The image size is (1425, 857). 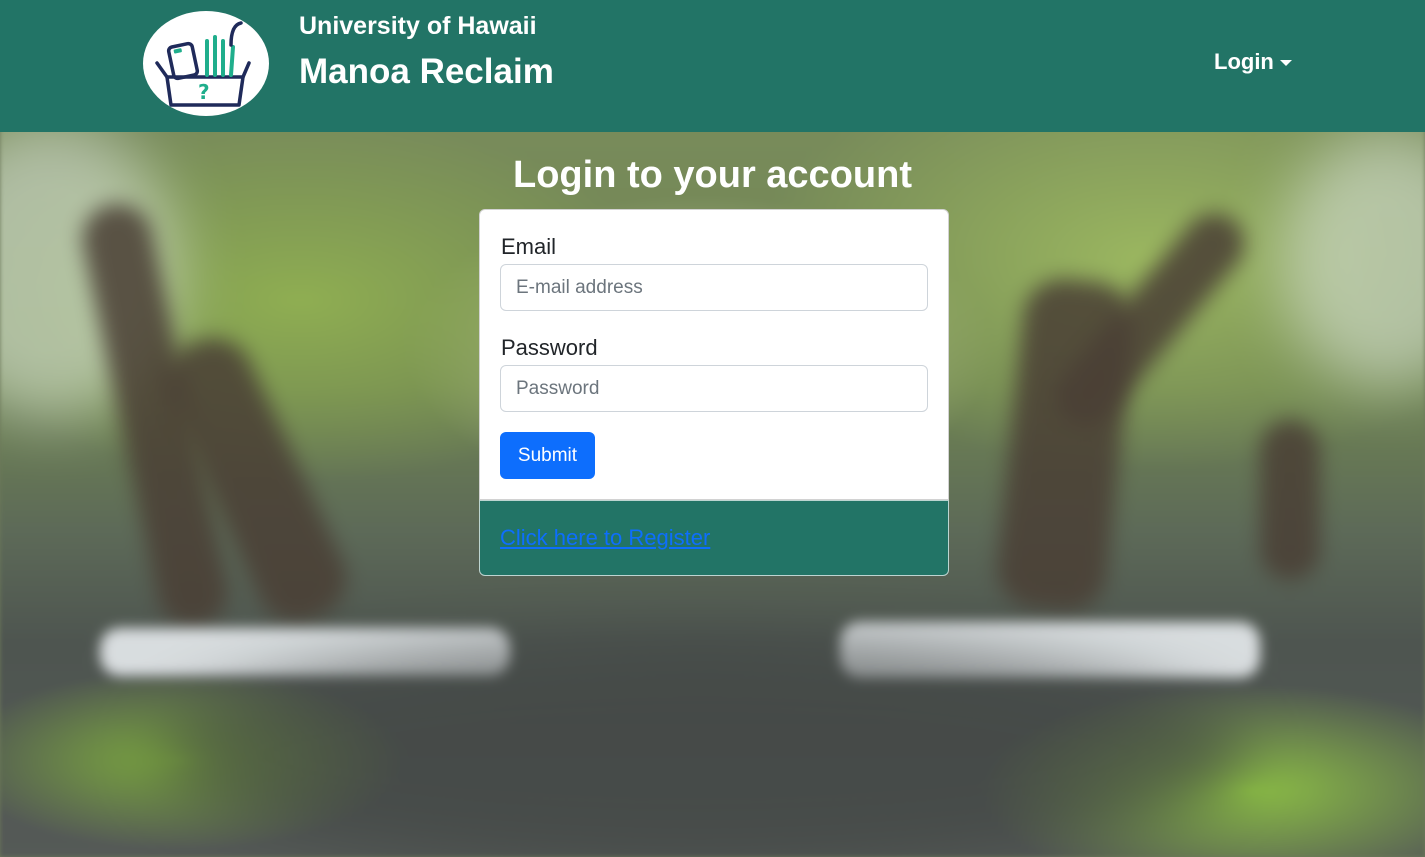 What do you see at coordinates (714, 388) in the screenshot?
I see `password-field` at bounding box center [714, 388].